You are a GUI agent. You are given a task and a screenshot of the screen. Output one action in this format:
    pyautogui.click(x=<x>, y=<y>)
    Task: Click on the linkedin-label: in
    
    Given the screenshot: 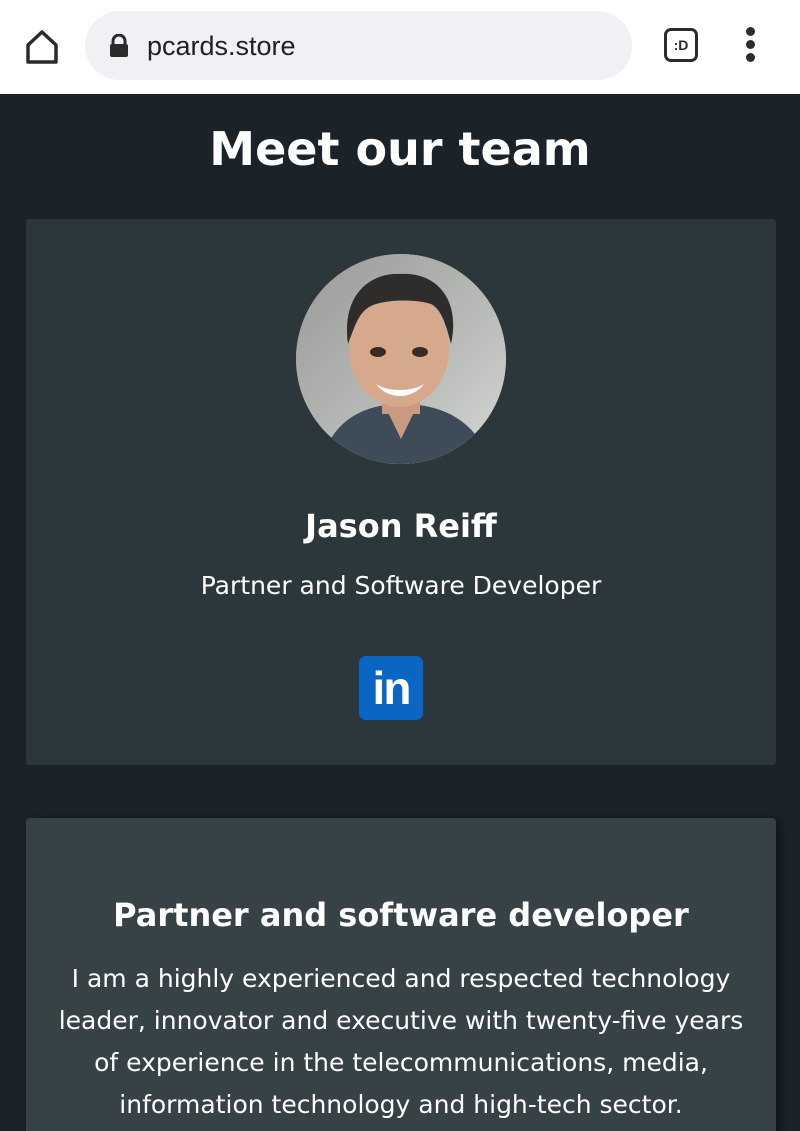 What is the action you would take?
    pyautogui.click(x=392, y=688)
    